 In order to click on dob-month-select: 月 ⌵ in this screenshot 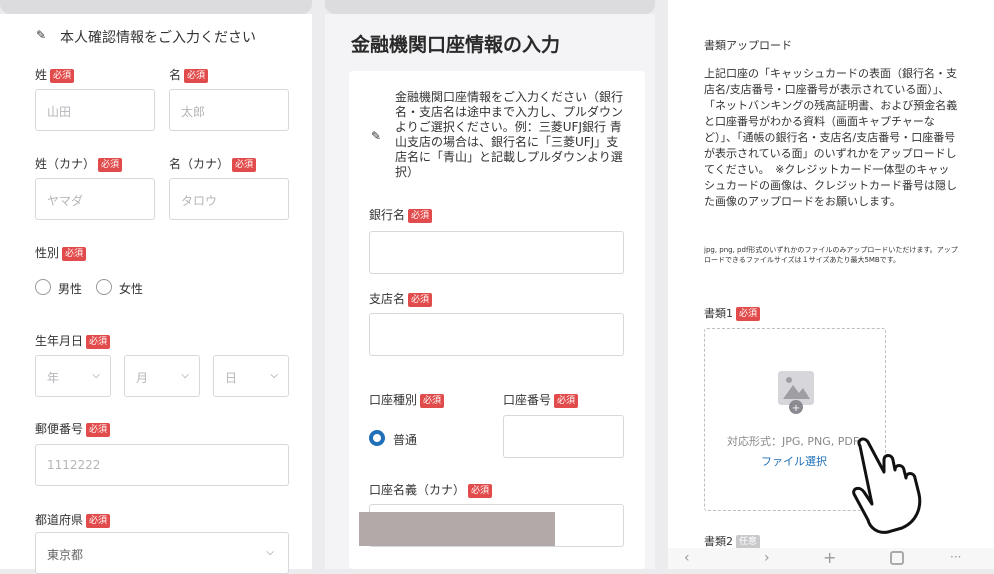, I will do `click(162, 376)`.